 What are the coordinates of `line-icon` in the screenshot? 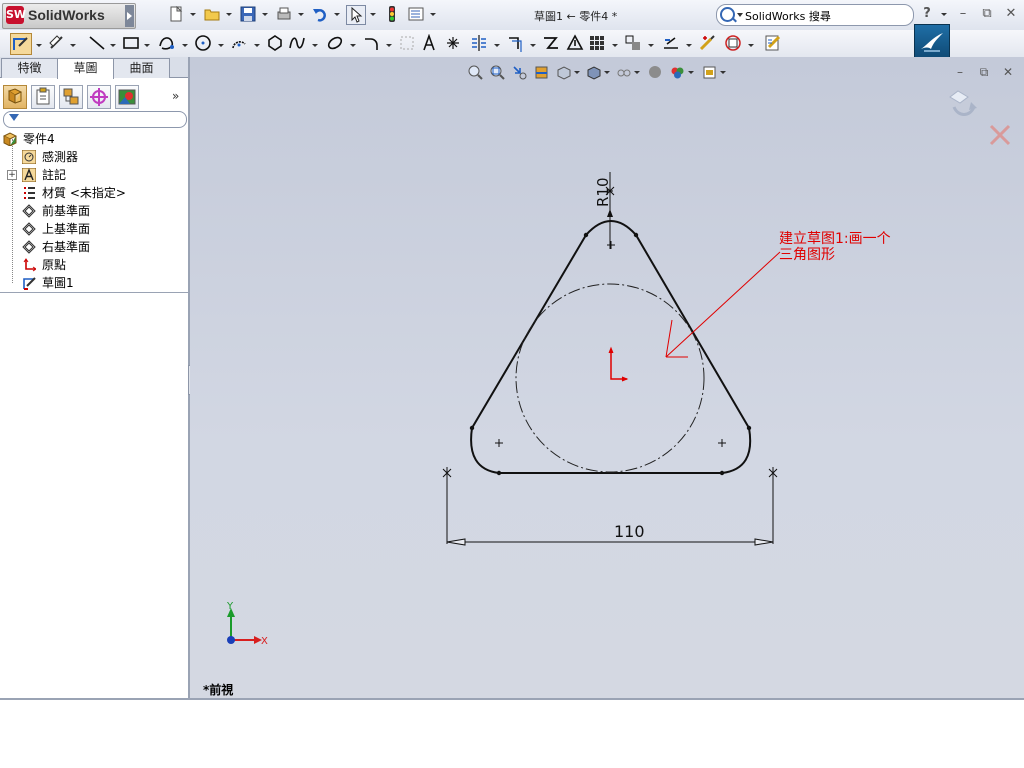 It's located at (97, 43).